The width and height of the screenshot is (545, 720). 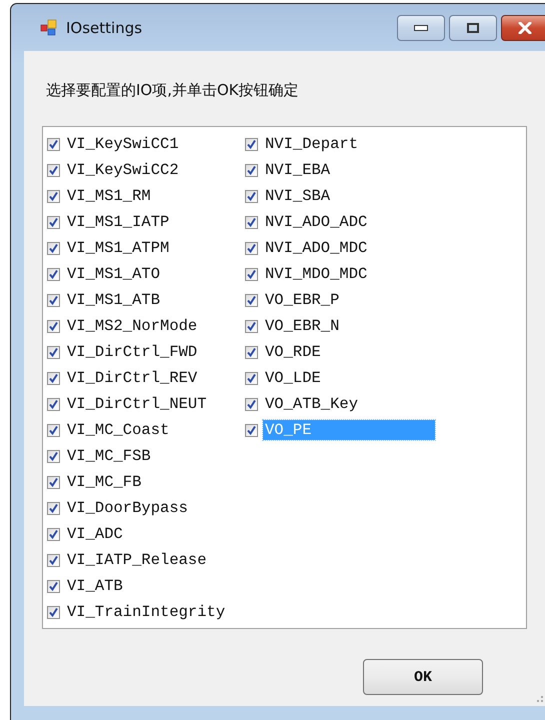 What do you see at coordinates (132, 326) in the screenshot?
I see `list-item: VI_MS2_NorMode` at bounding box center [132, 326].